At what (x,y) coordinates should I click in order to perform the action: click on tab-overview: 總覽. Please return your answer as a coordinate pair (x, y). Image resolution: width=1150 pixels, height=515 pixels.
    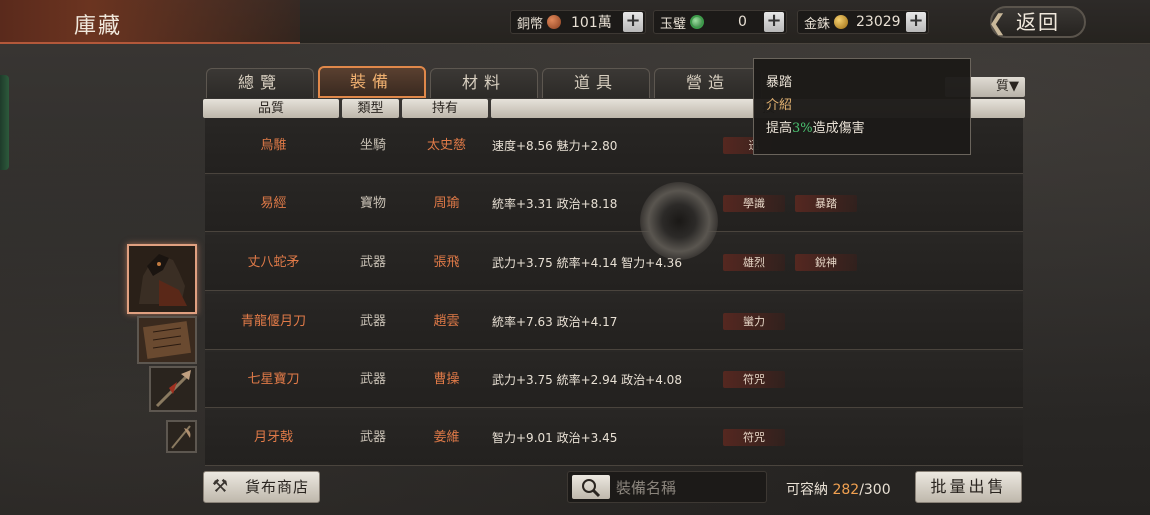
    Looking at the image, I should click on (260, 83).